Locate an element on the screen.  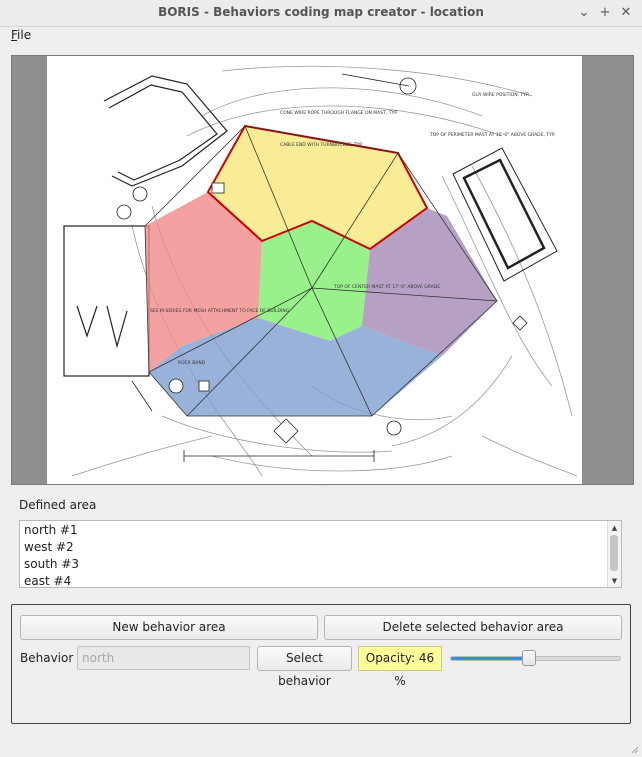
delete-behavior-area-button: Delete selected behavior area is located at coordinates (473, 627).